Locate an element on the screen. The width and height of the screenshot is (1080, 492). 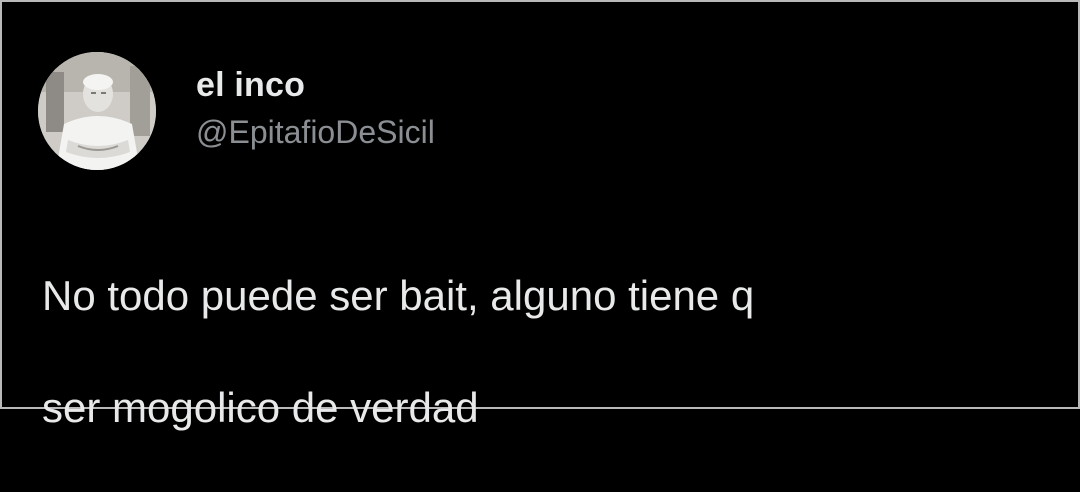
author-info: el inco @EpitafioDeSicil is located at coordinates (315, 108).